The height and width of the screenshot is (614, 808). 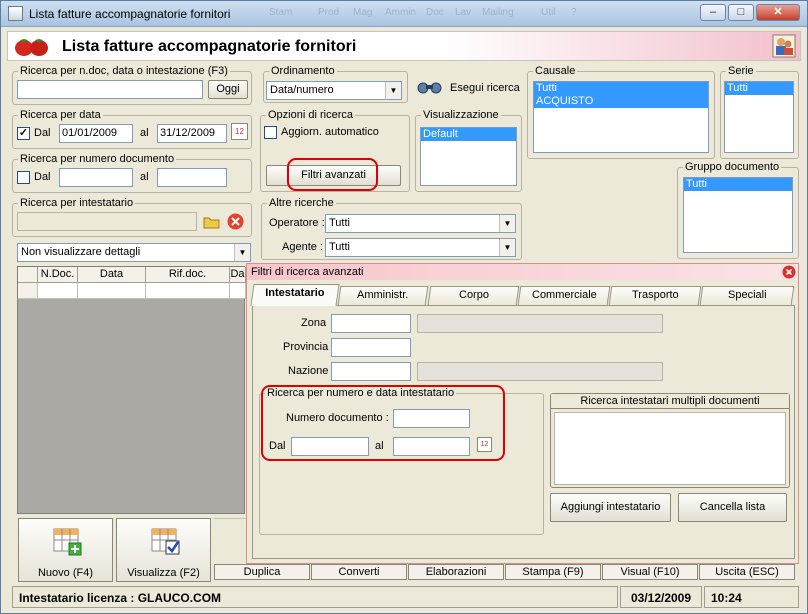 What do you see at coordinates (303, 71) in the screenshot?
I see `ordering-legend: Ordinamento` at bounding box center [303, 71].